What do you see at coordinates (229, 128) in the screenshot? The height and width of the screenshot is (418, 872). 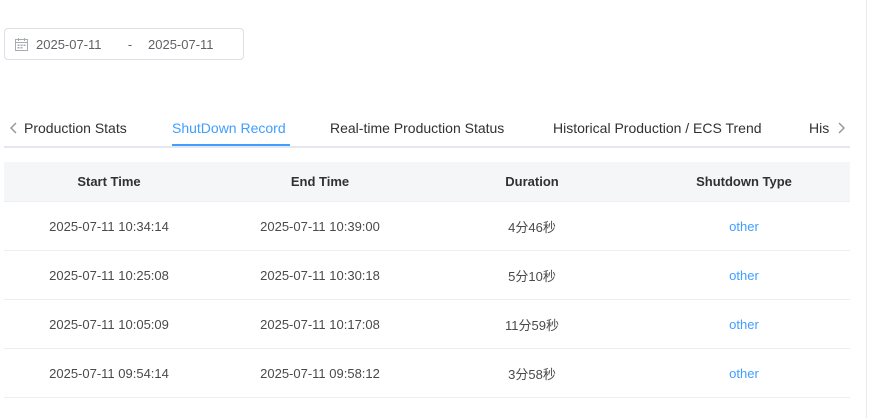 I see `tab-shutdown-record: ShutDown Record` at bounding box center [229, 128].